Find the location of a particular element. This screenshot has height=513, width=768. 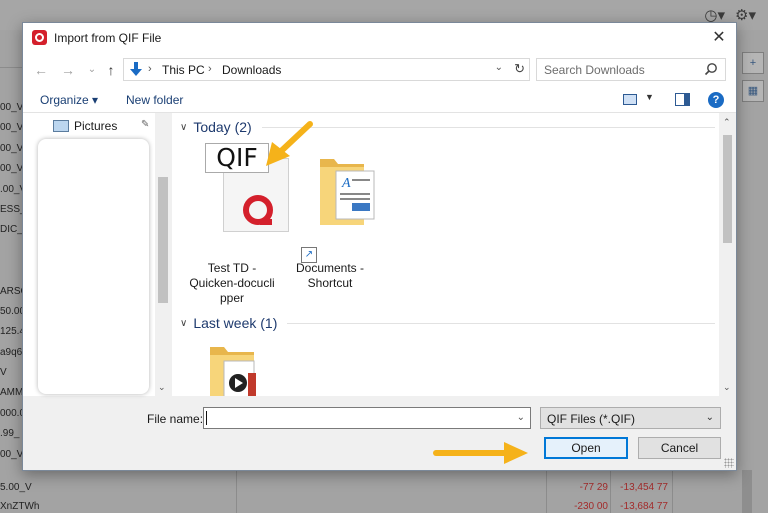

search-input: Search Downloads is located at coordinates (631, 69).